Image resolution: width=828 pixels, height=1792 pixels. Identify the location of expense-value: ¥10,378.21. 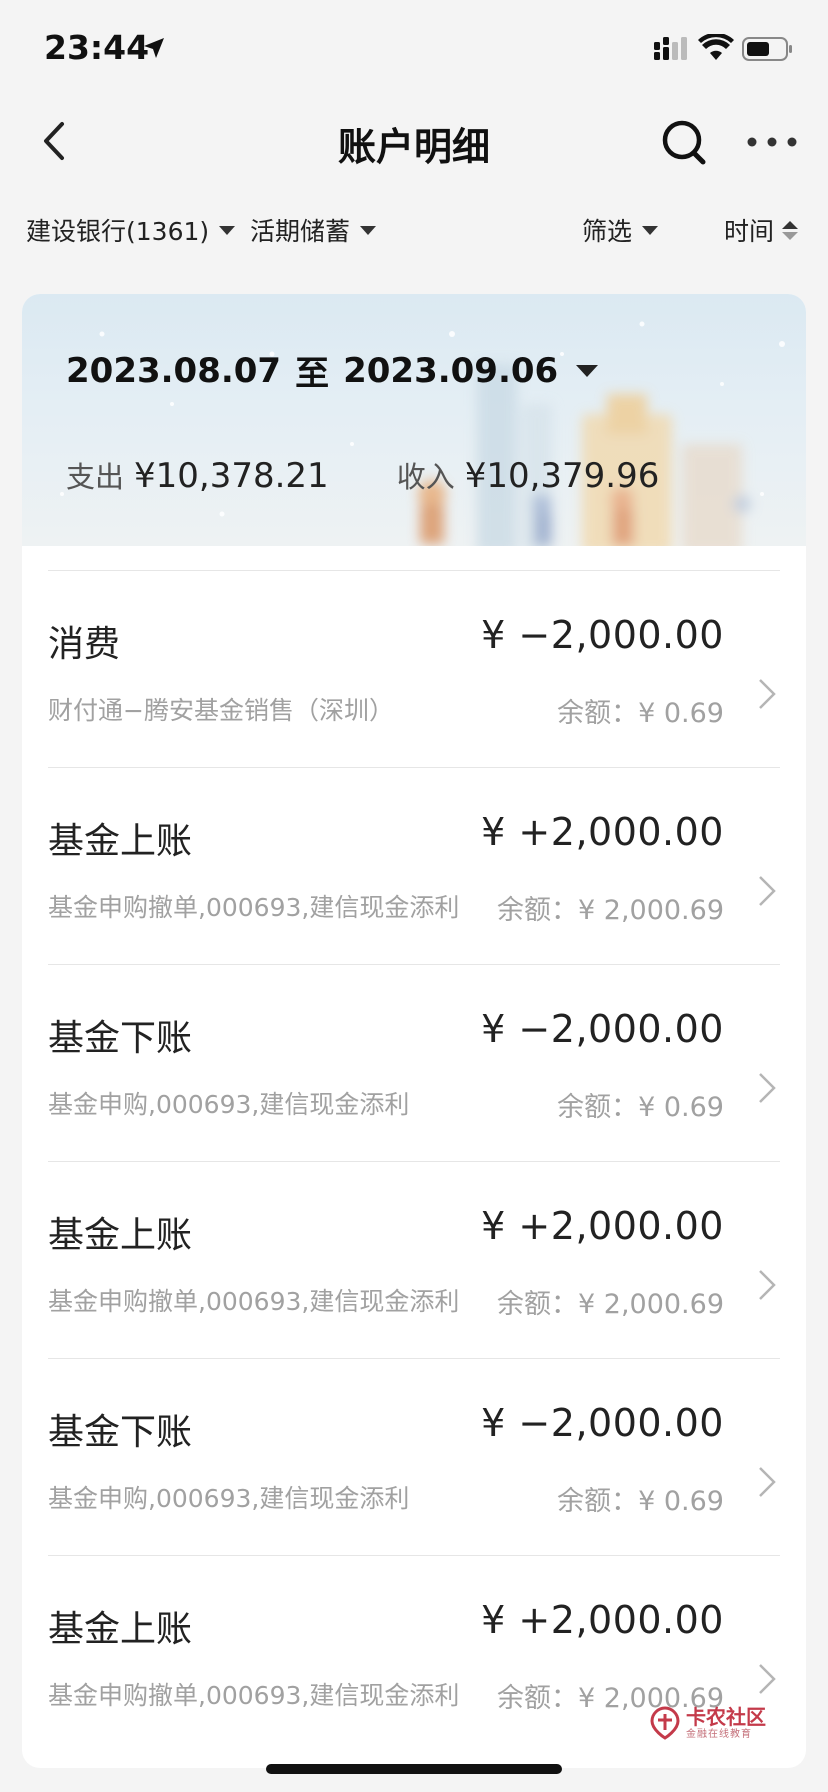
(231, 476).